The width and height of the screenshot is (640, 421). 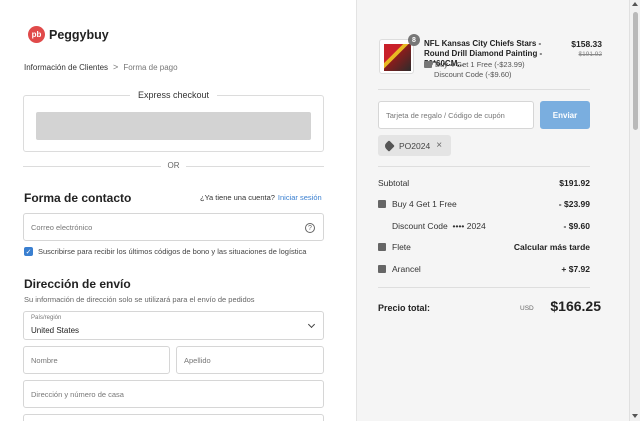 I want to click on product-original-price: $191.92, so click(x=590, y=54).